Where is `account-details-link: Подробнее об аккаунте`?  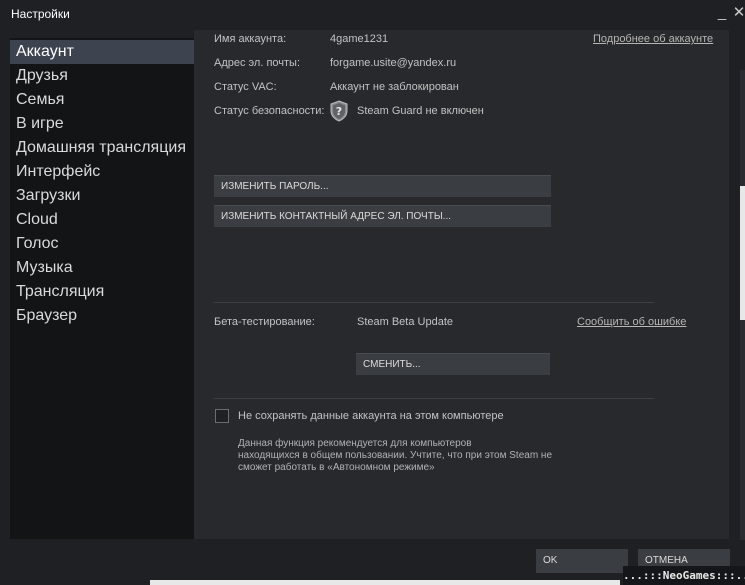 account-details-link: Подробнее об аккаунте is located at coordinates (653, 39).